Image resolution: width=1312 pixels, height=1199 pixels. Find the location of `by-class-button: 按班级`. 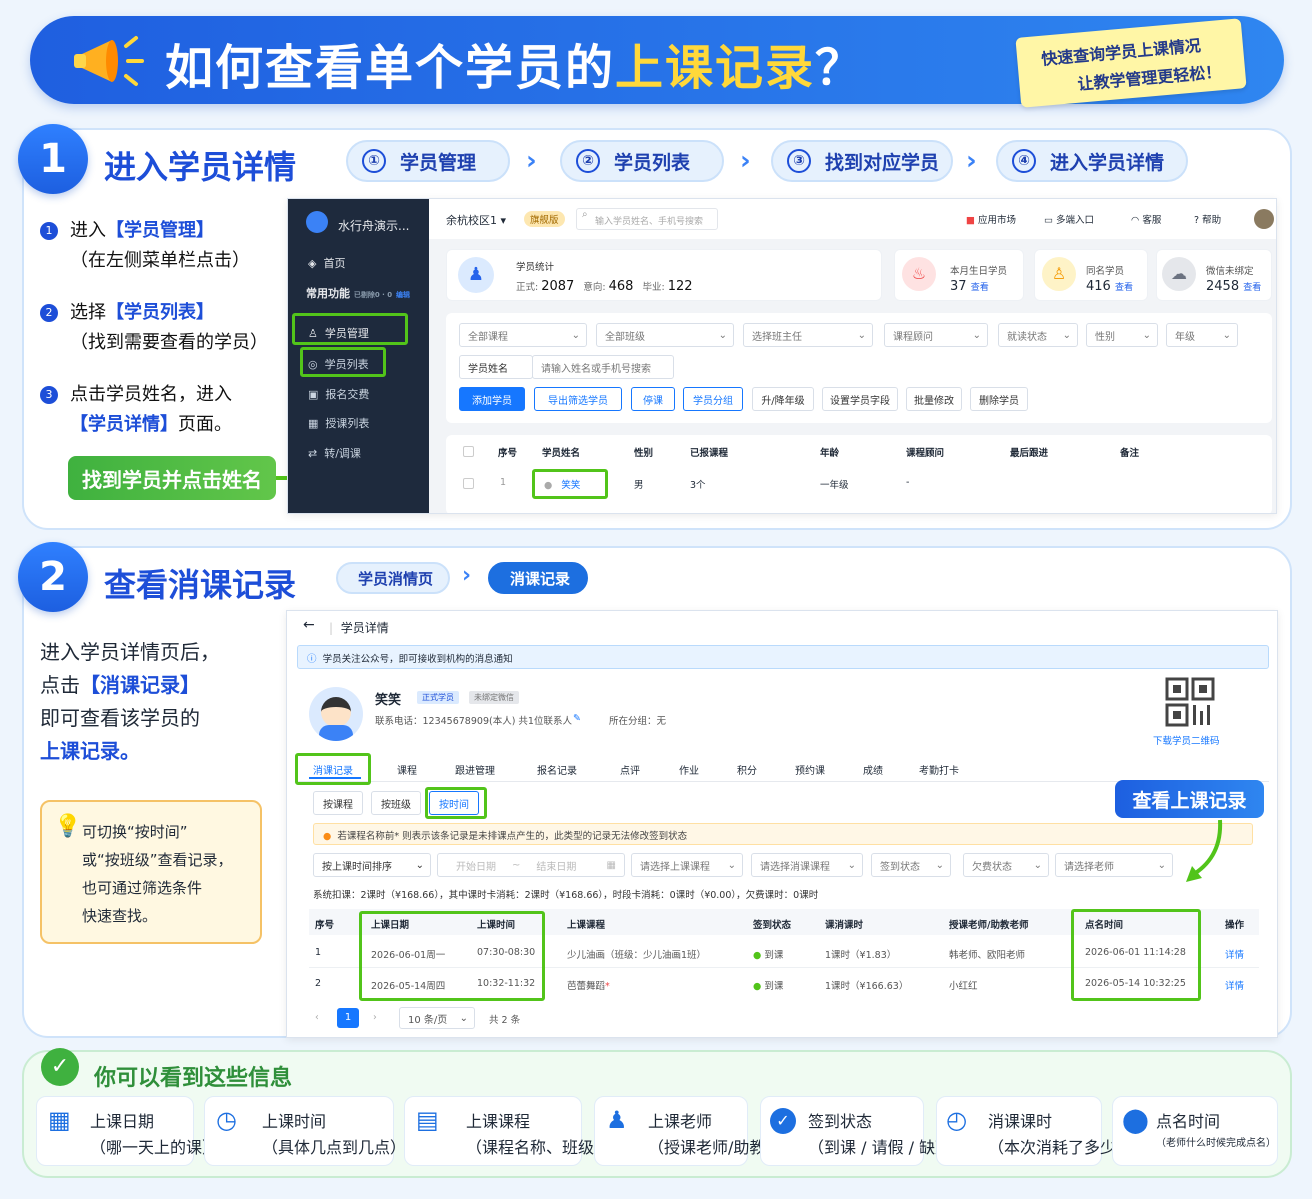

by-class-button: 按班级 is located at coordinates (396, 803).